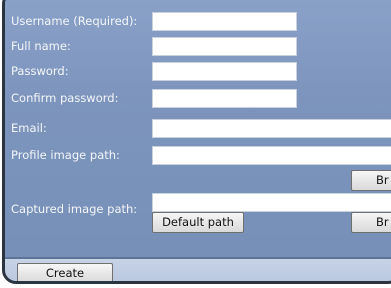  Describe the element at coordinates (65, 155) in the screenshot. I see `profile-image-label: Profile image path:` at that location.